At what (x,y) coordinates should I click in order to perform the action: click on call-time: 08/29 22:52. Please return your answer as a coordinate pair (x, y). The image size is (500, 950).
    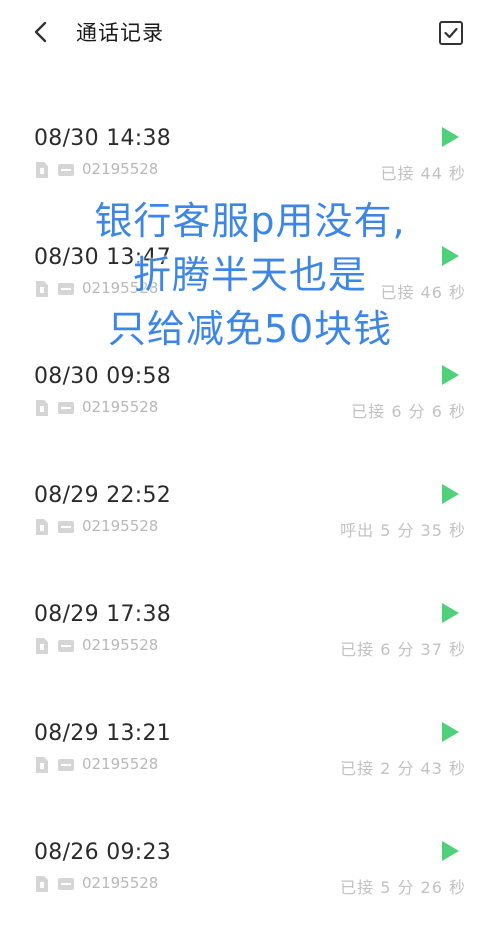
    Looking at the image, I should click on (103, 495).